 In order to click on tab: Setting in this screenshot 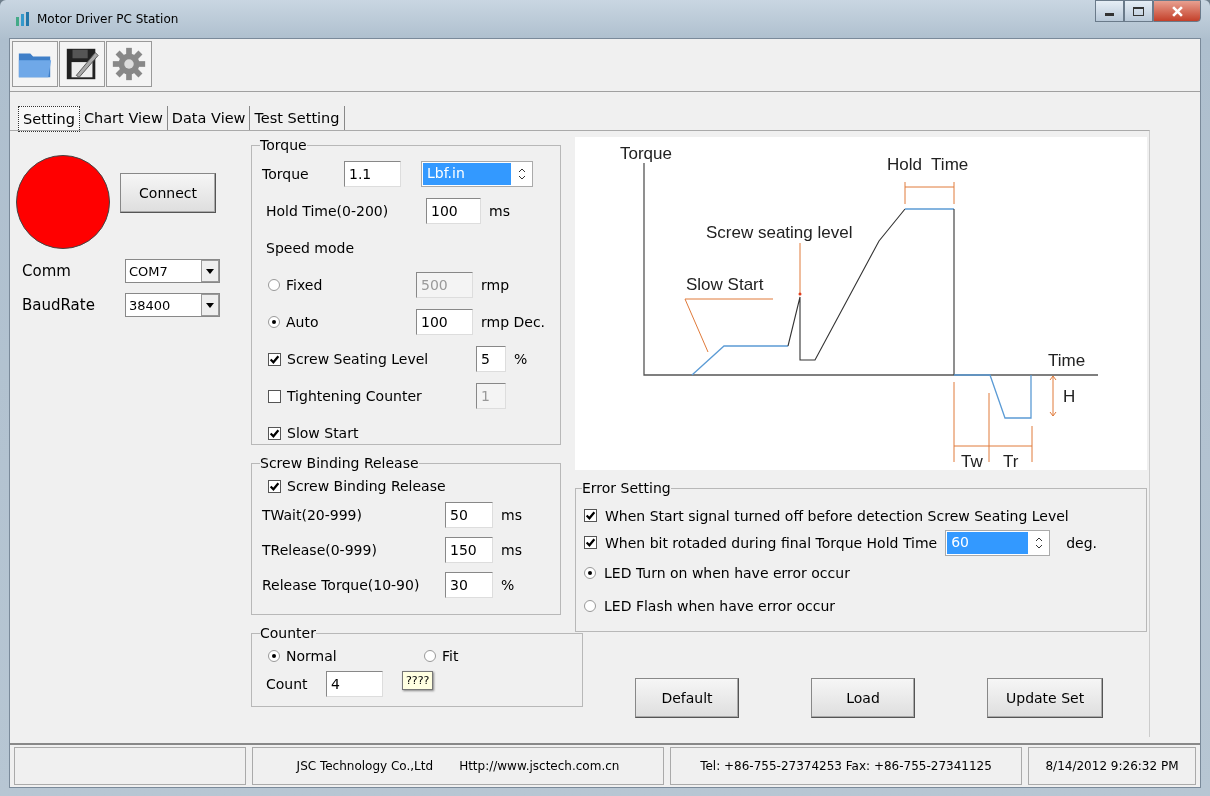, I will do `click(49, 119)`.